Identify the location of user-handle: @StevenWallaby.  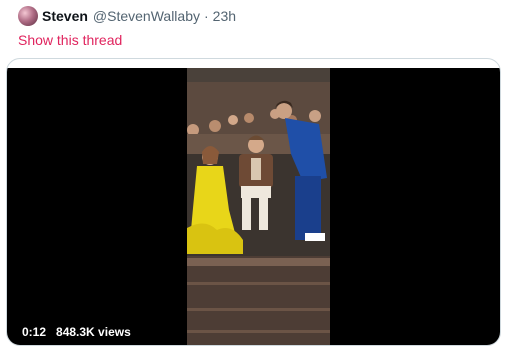
(146, 16).